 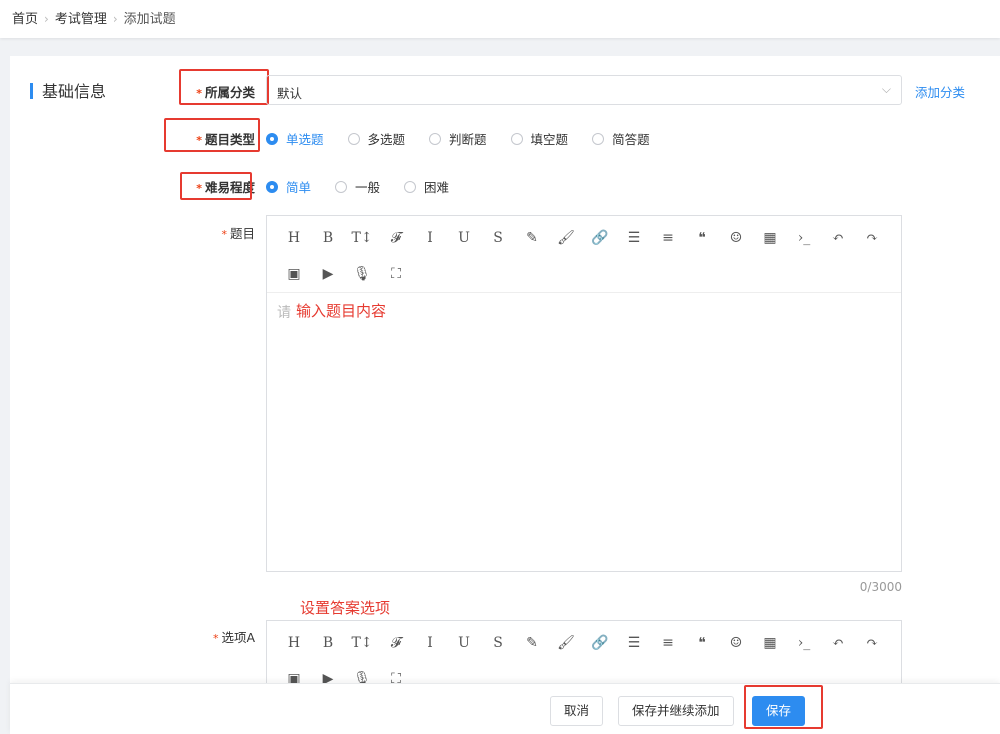 I want to click on radio-fill-blank: 填空题, so click(x=539, y=138).